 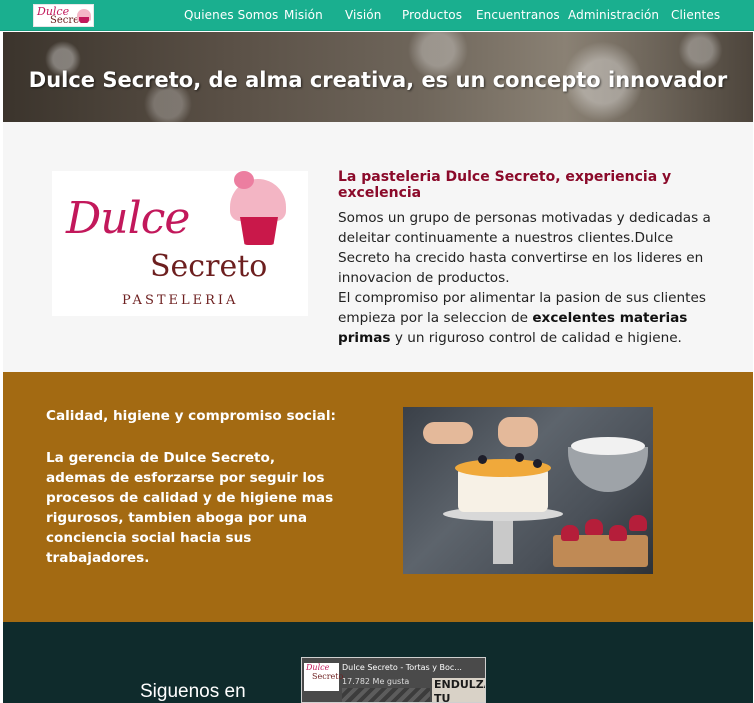 I want to click on stand-leg-shape, so click(x=503, y=541).